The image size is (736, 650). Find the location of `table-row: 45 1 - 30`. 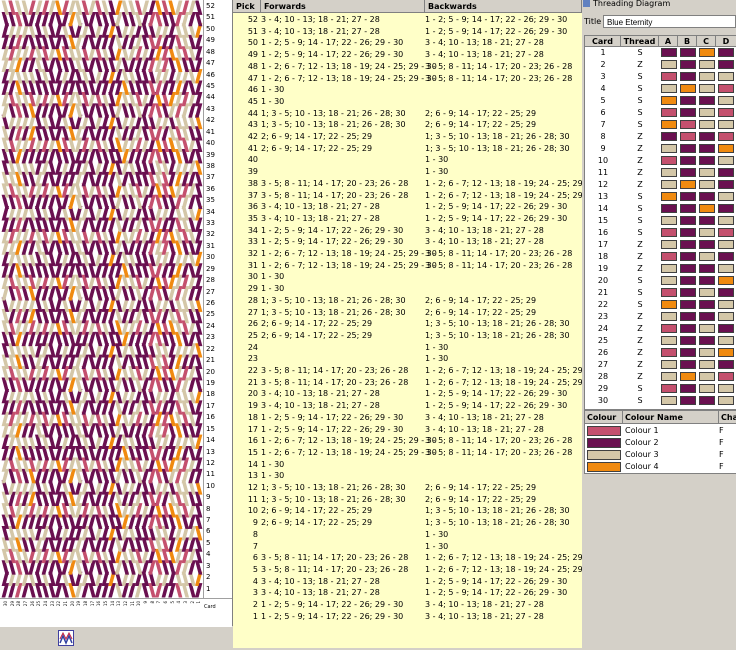

table-row: 45 1 - 30 is located at coordinates (407, 101).